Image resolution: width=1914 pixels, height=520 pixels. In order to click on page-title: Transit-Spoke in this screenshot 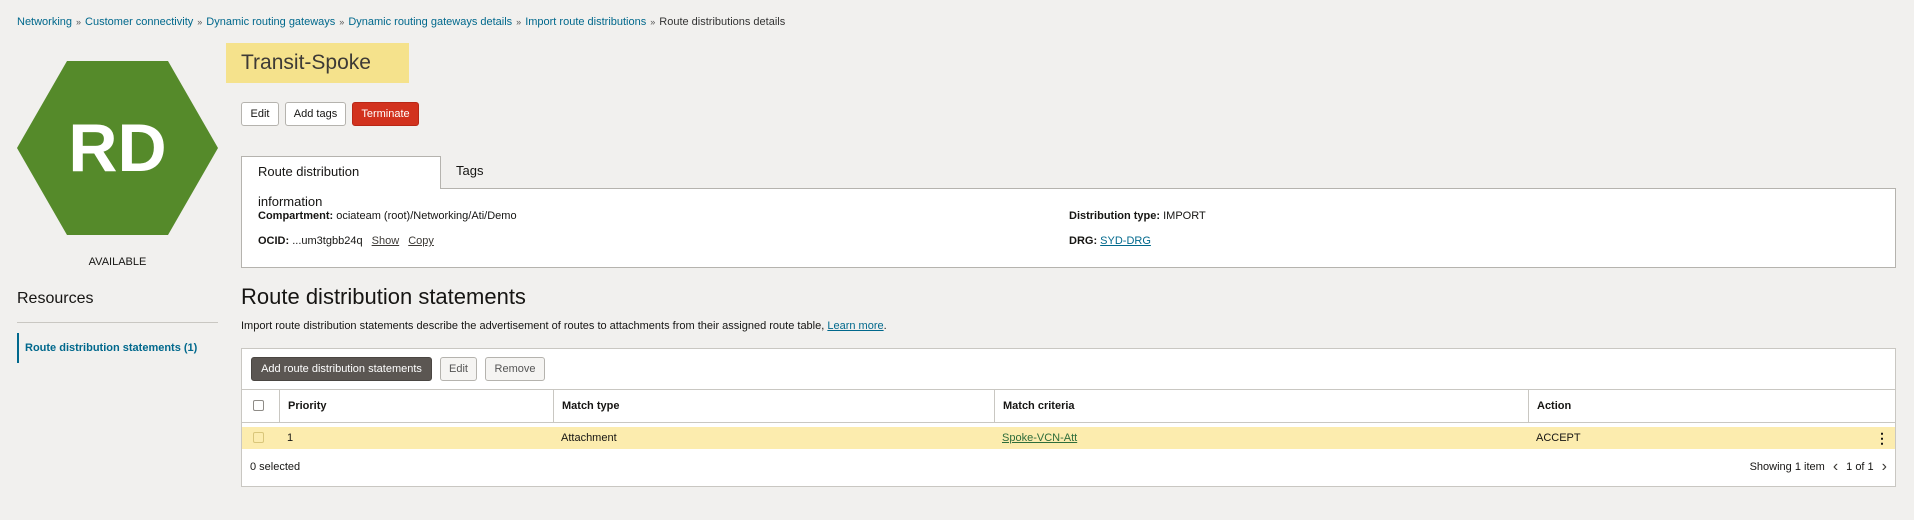, I will do `click(317, 63)`.